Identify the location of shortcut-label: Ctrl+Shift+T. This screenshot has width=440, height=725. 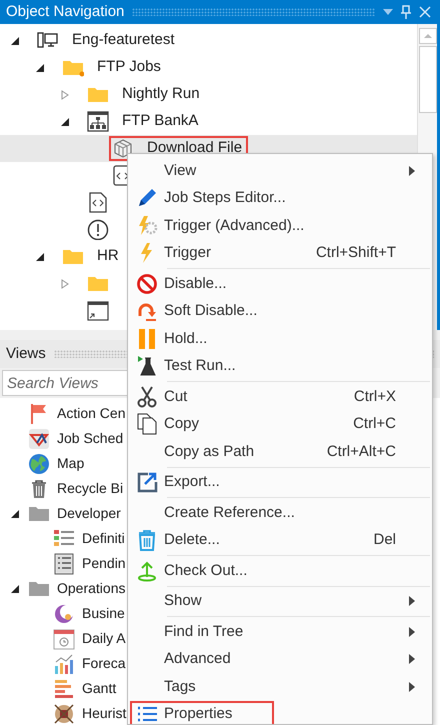
(355, 253).